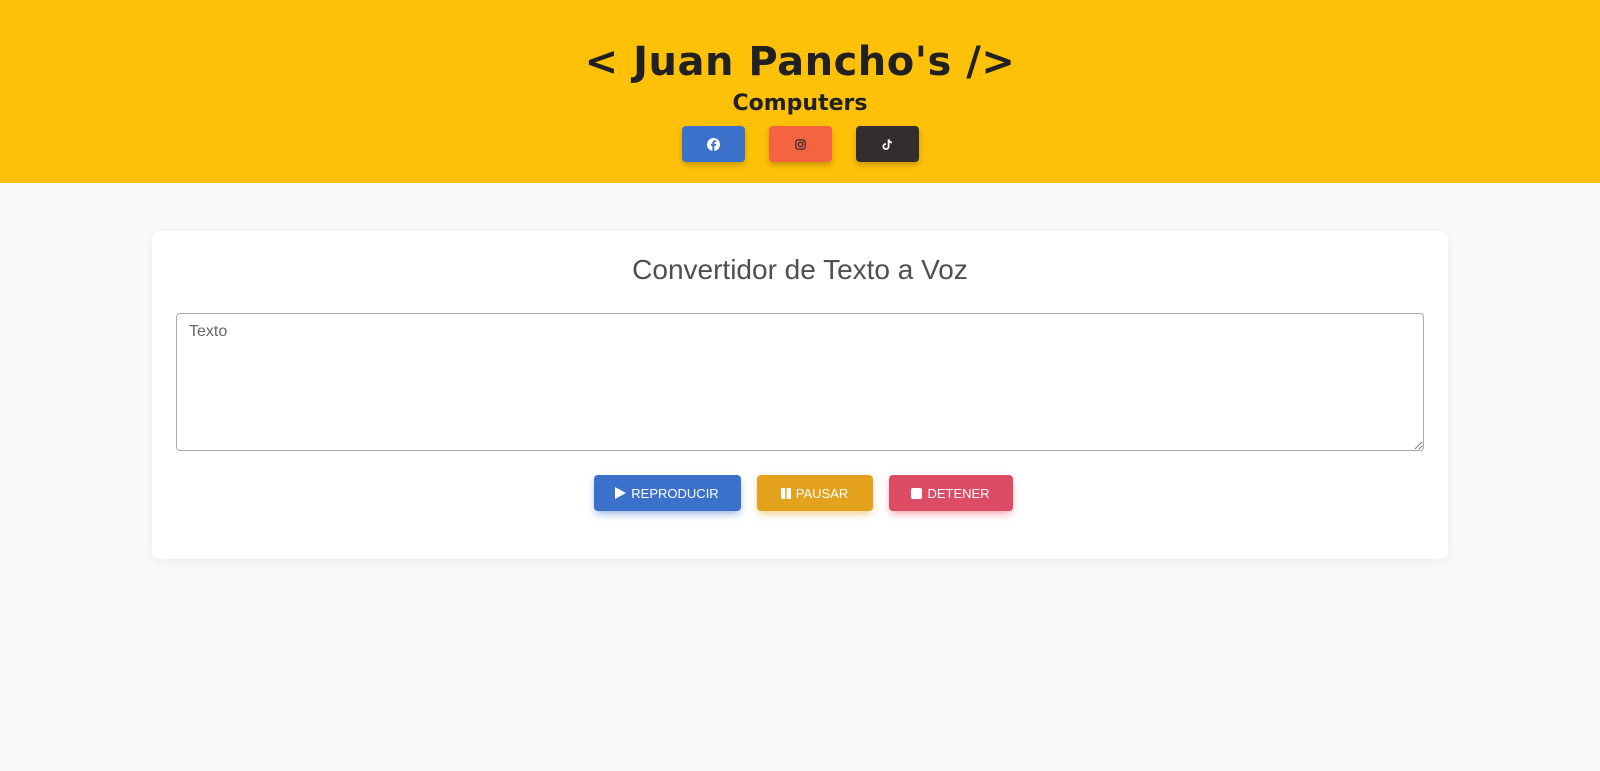  I want to click on tiktok-icon, so click(887, 144).